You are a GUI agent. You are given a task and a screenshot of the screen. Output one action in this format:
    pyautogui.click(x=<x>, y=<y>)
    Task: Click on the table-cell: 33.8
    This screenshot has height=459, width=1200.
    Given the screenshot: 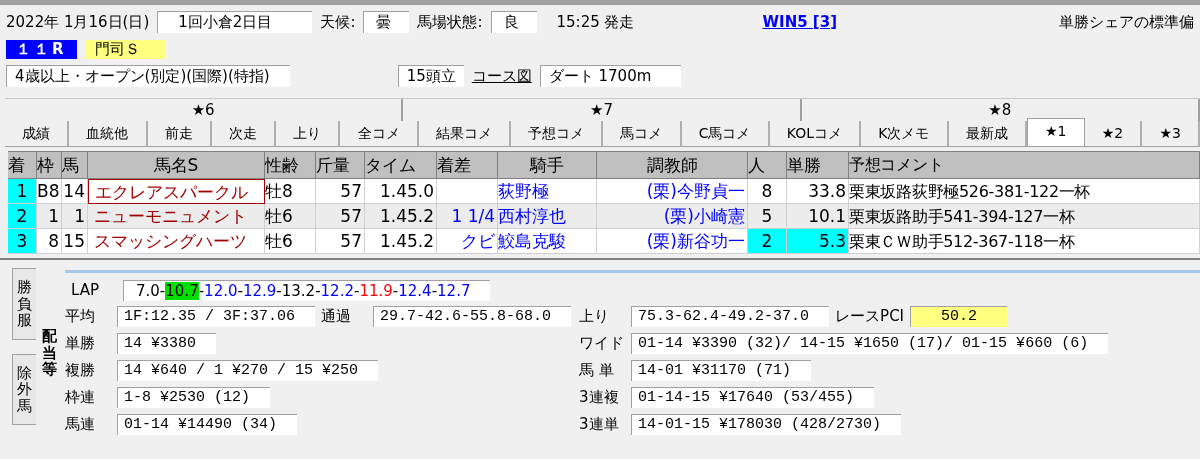 What is the action you would take?
    pyautogui.click(x=818, y=191)
    